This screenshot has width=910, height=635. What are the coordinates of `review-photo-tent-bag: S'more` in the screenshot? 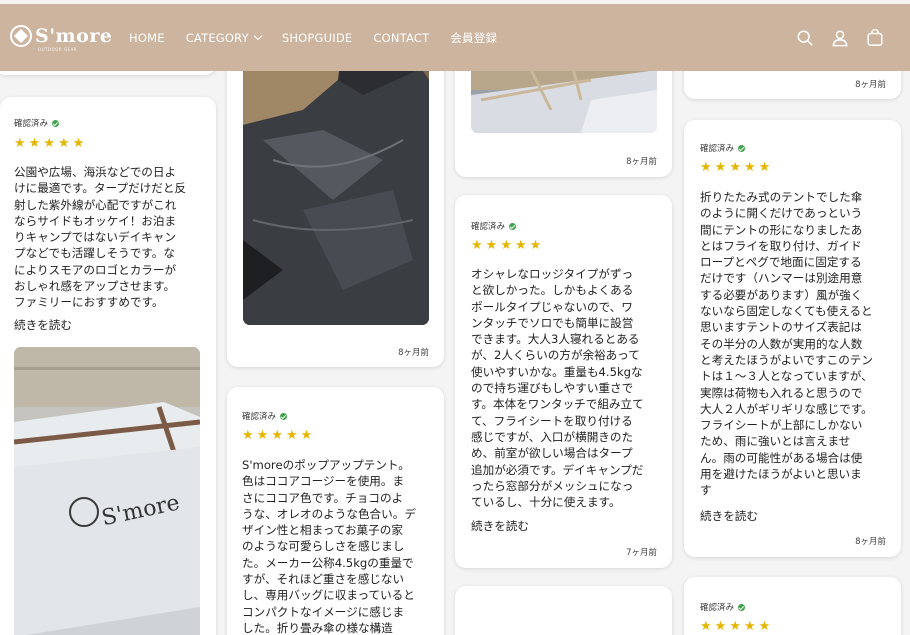 It's located at (107, 491).